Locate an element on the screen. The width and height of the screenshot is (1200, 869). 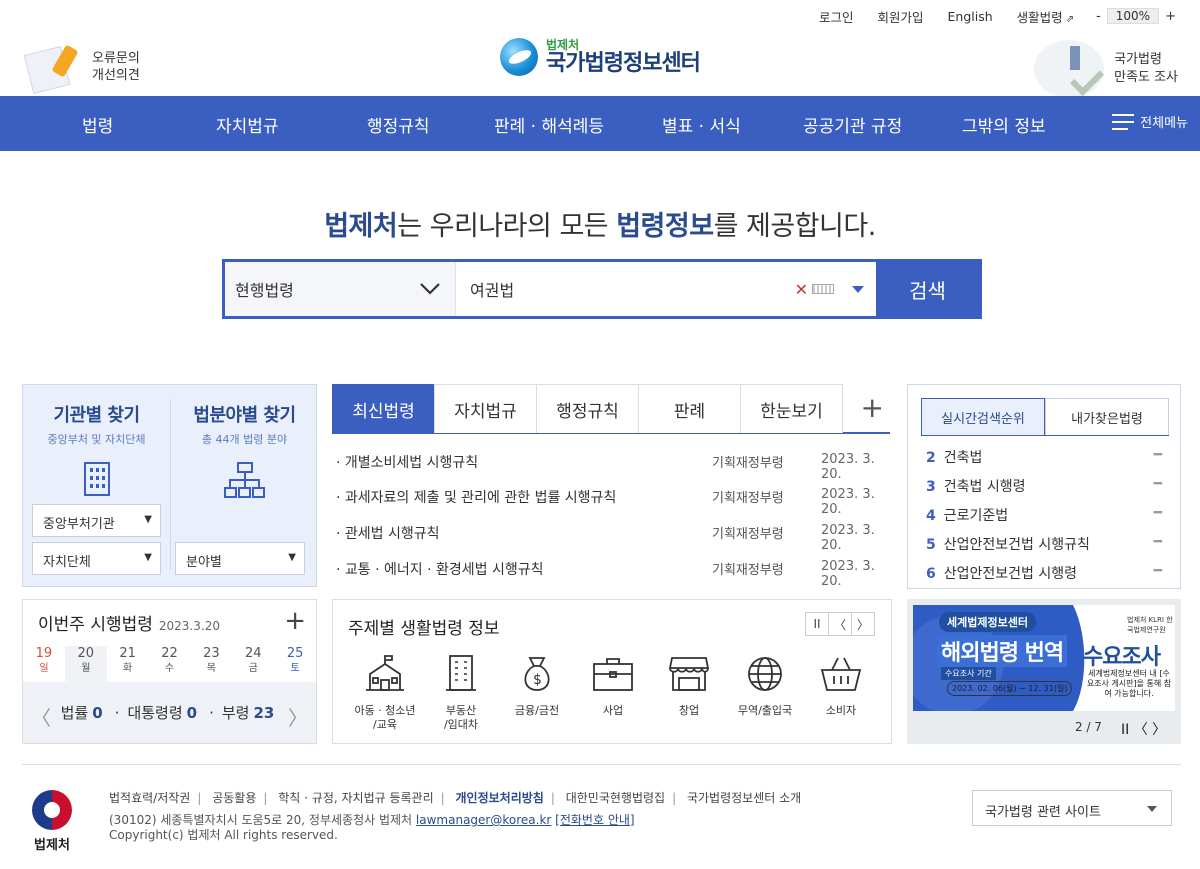
banner-page-indicator: 2 / 7 is located at coordinates (1088, 727).